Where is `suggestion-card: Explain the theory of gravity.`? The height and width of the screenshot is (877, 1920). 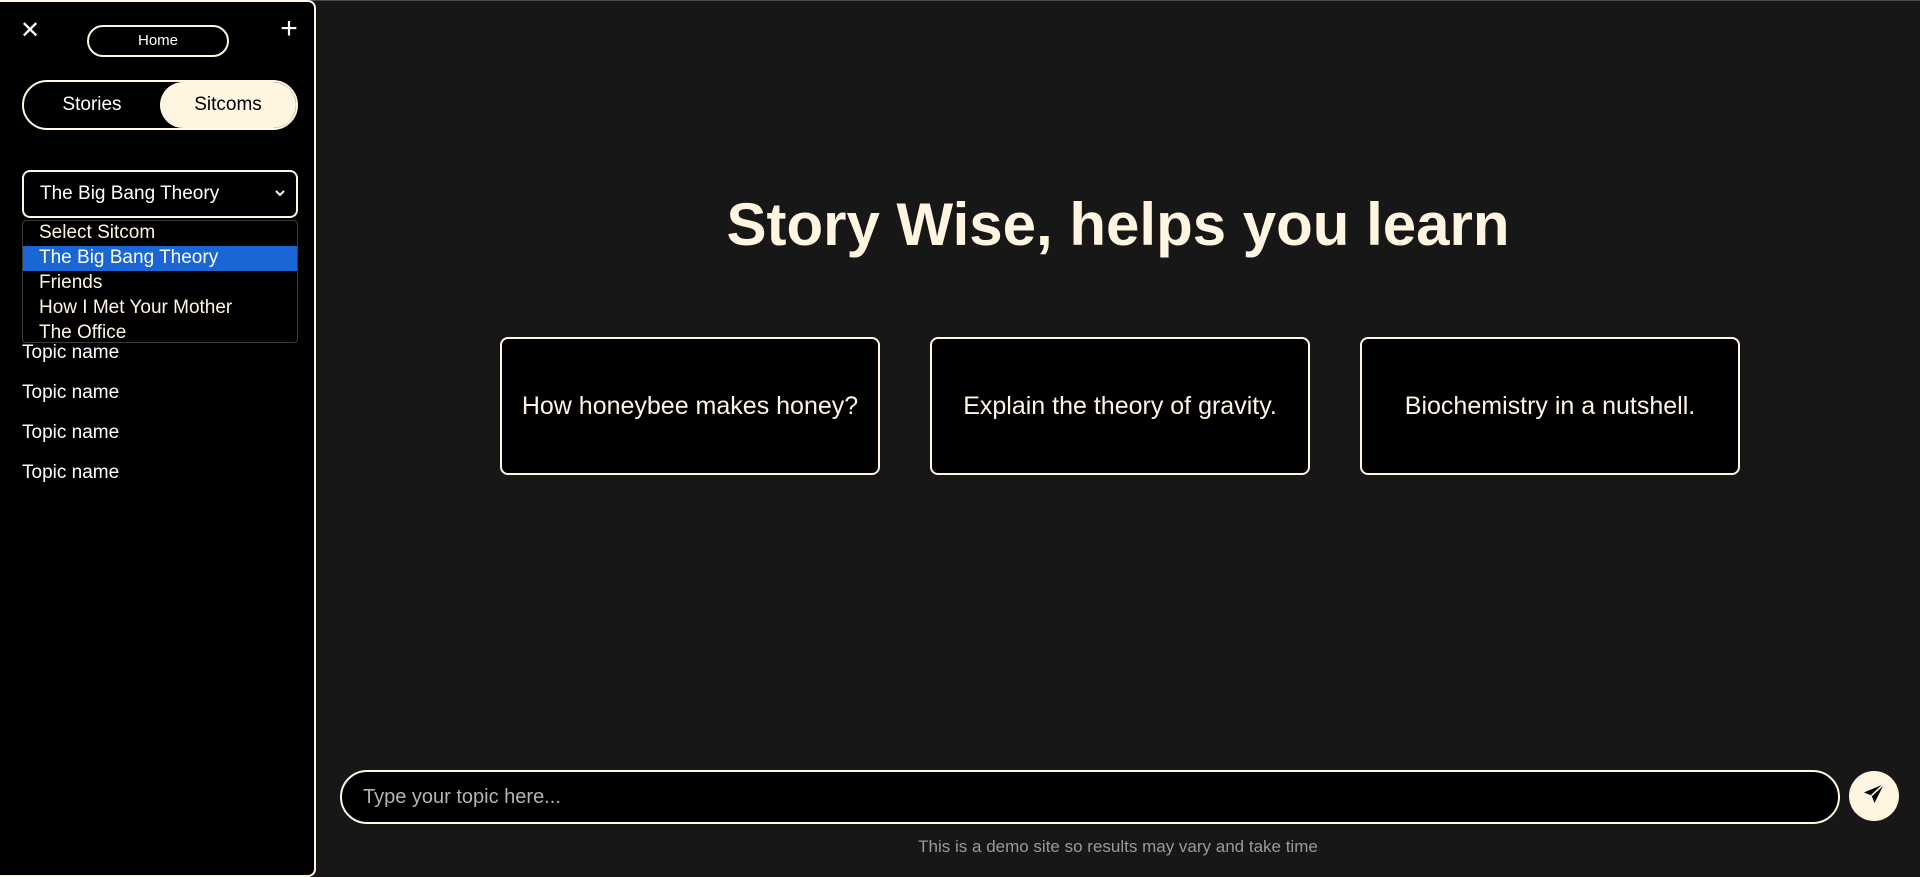 suggestion-card: Explain the theory of gravity. is located at coordinates (1120, 406).